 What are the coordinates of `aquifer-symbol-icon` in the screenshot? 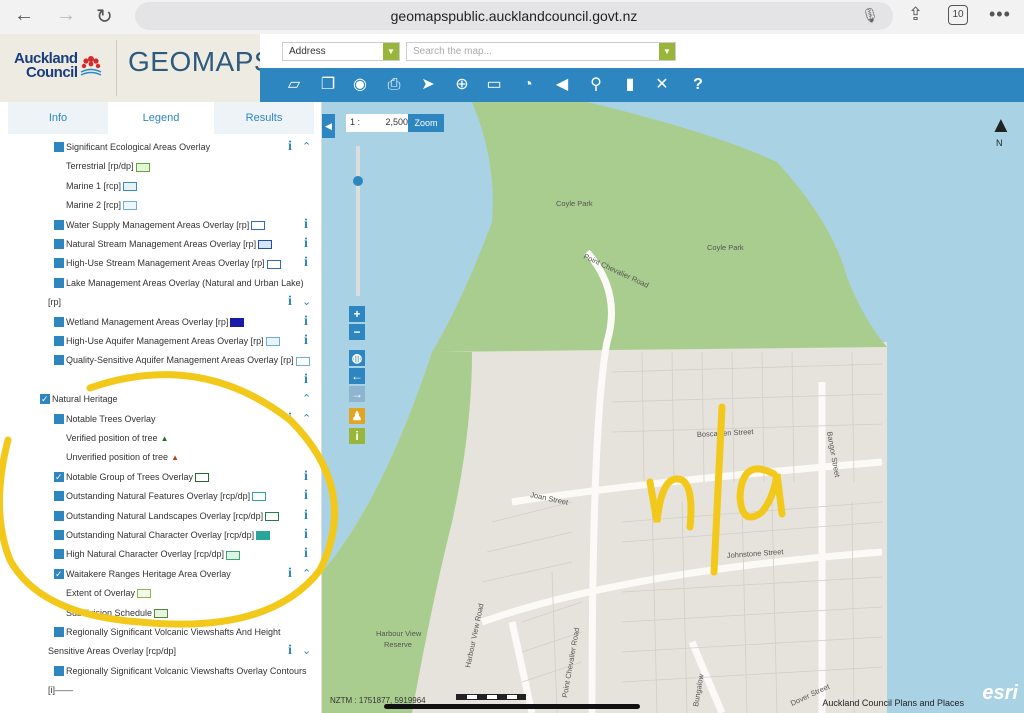 It's located at (272, 342).